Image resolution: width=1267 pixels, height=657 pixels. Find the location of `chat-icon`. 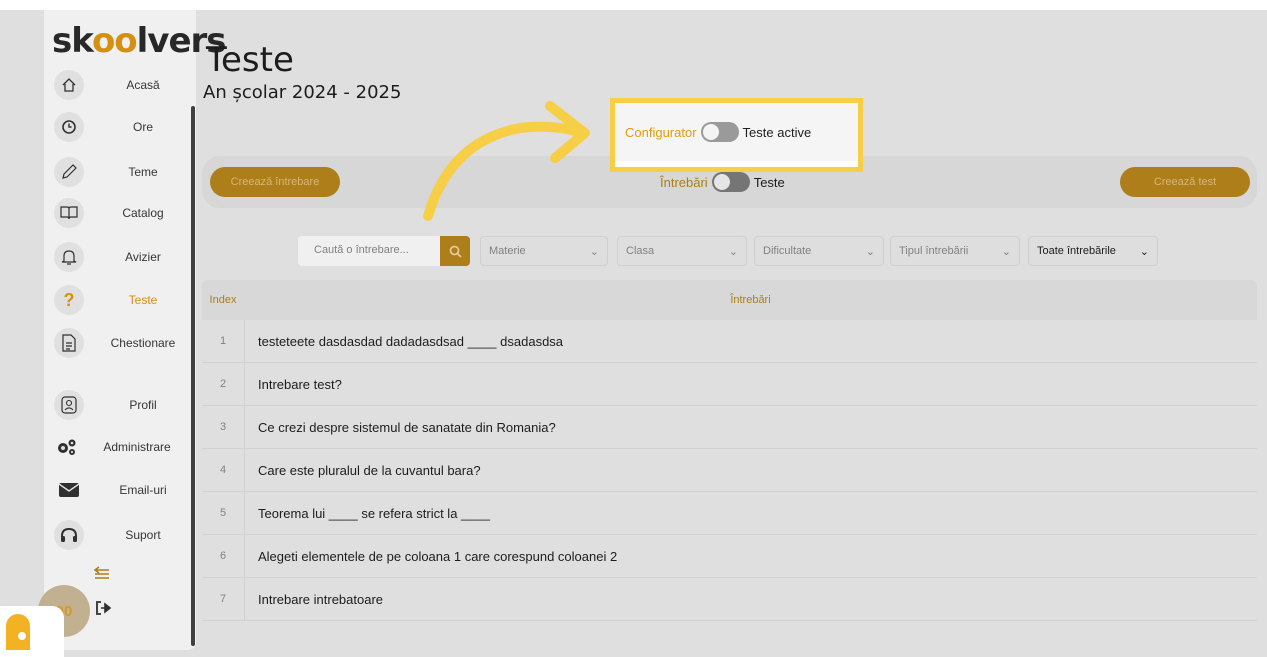

chat-icon is located at coordinates (18, 632).